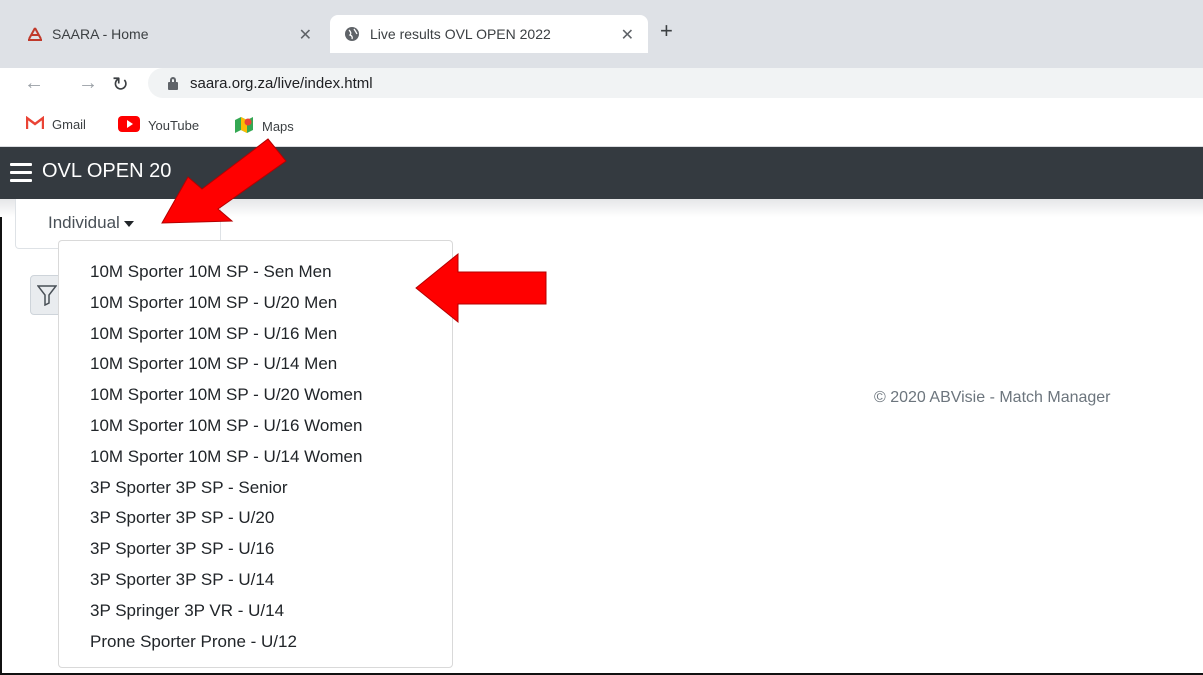 This screenshot has width=1203, height=675. I want to click on forward-arrow-icon: →, so click(88, 83).